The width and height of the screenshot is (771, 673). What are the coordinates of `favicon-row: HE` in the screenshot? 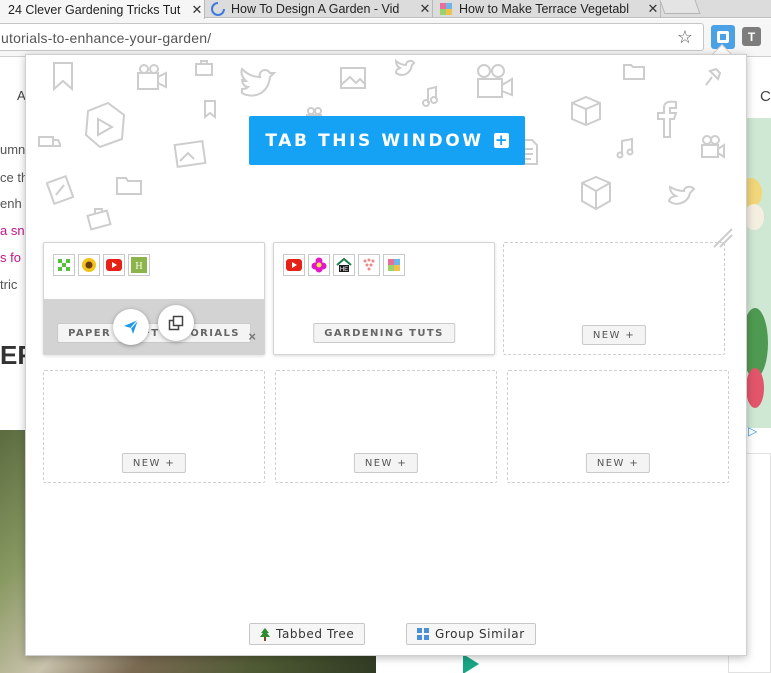 It's located at (344, 265).